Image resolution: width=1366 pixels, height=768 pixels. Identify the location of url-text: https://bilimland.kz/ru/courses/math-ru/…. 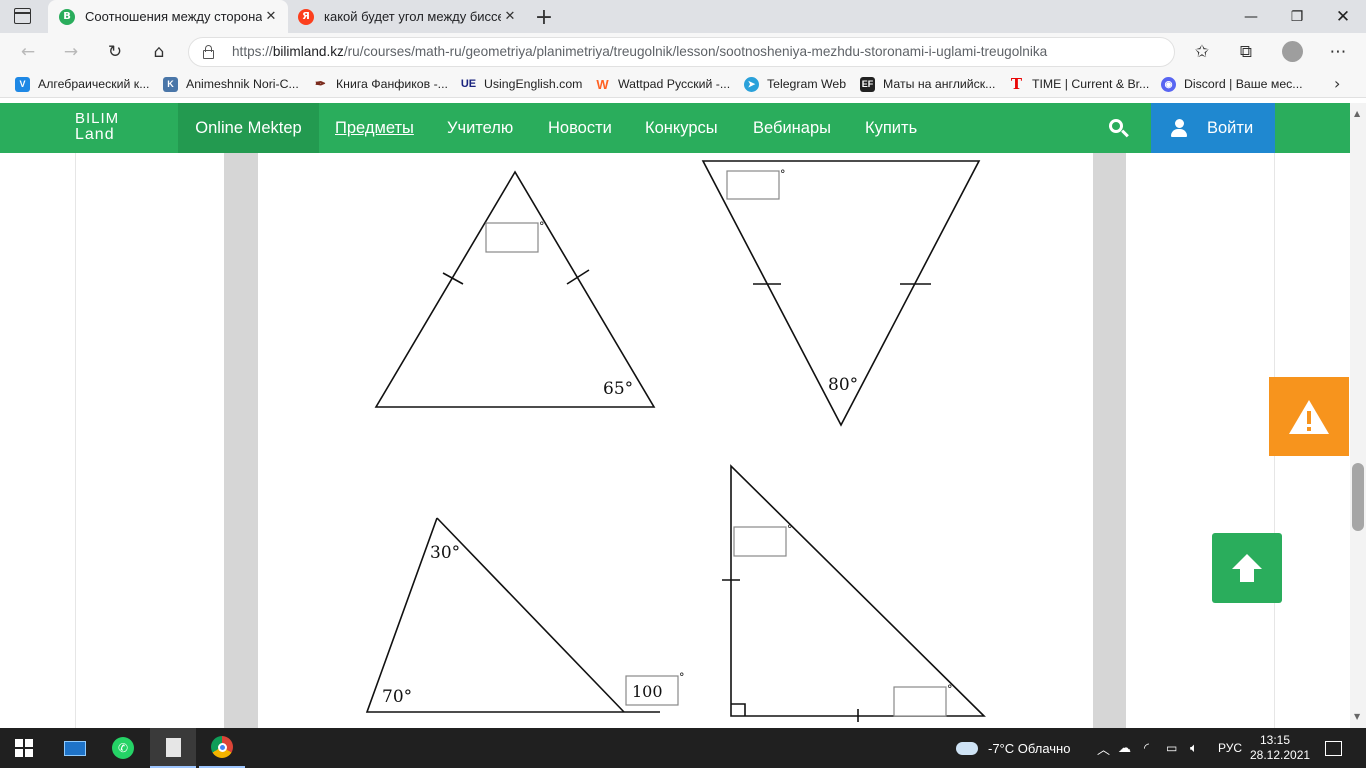
(639, 51).